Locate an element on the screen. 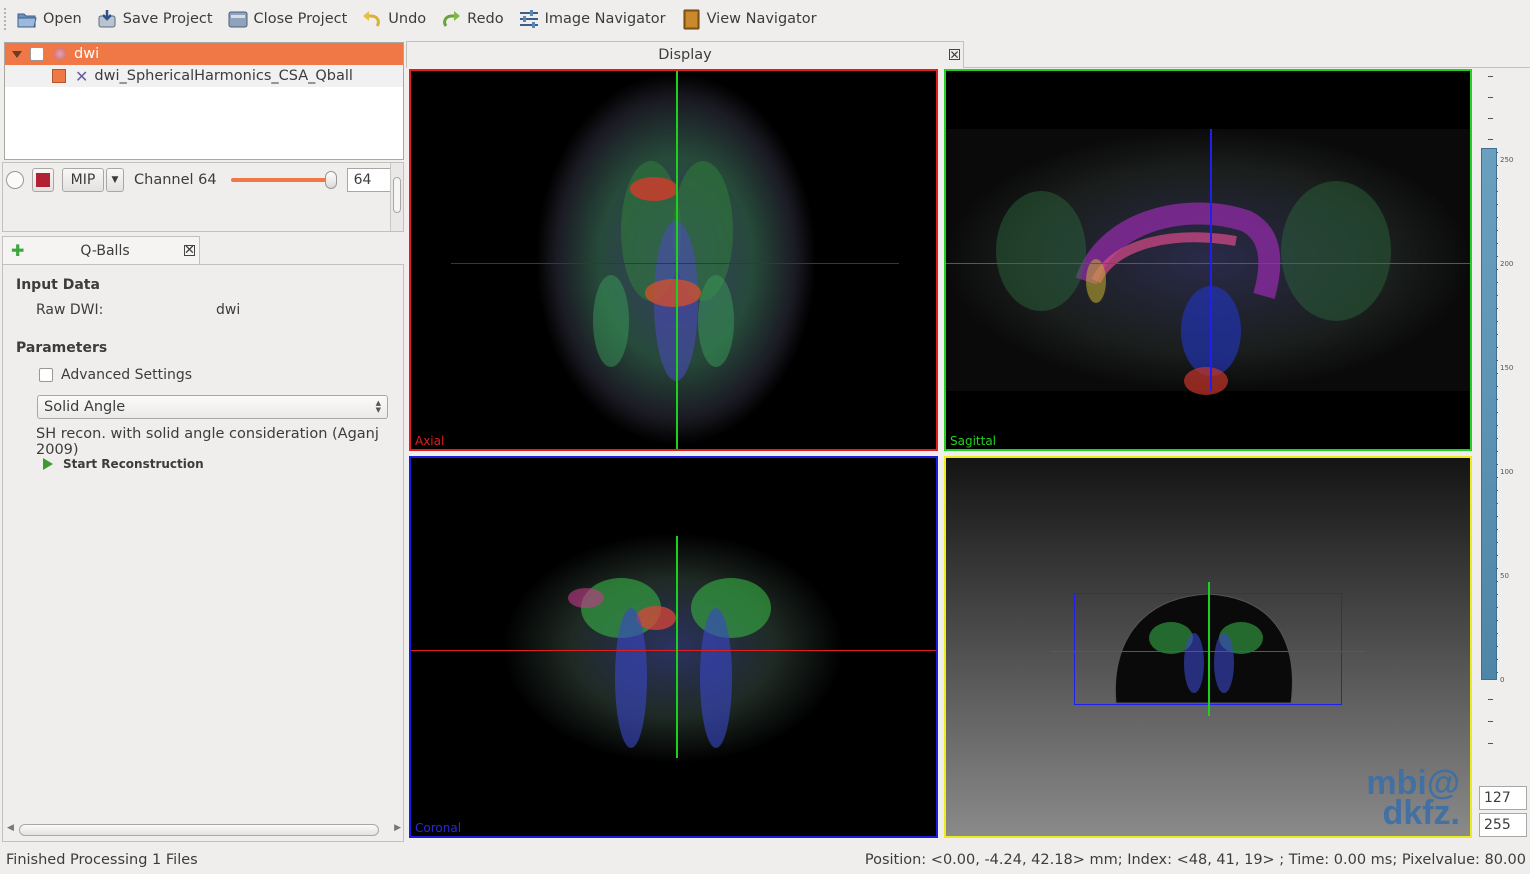 The width and height of the screenshot is (1530, 874). scale-label: 200 is located at coordinates (1507, 264).